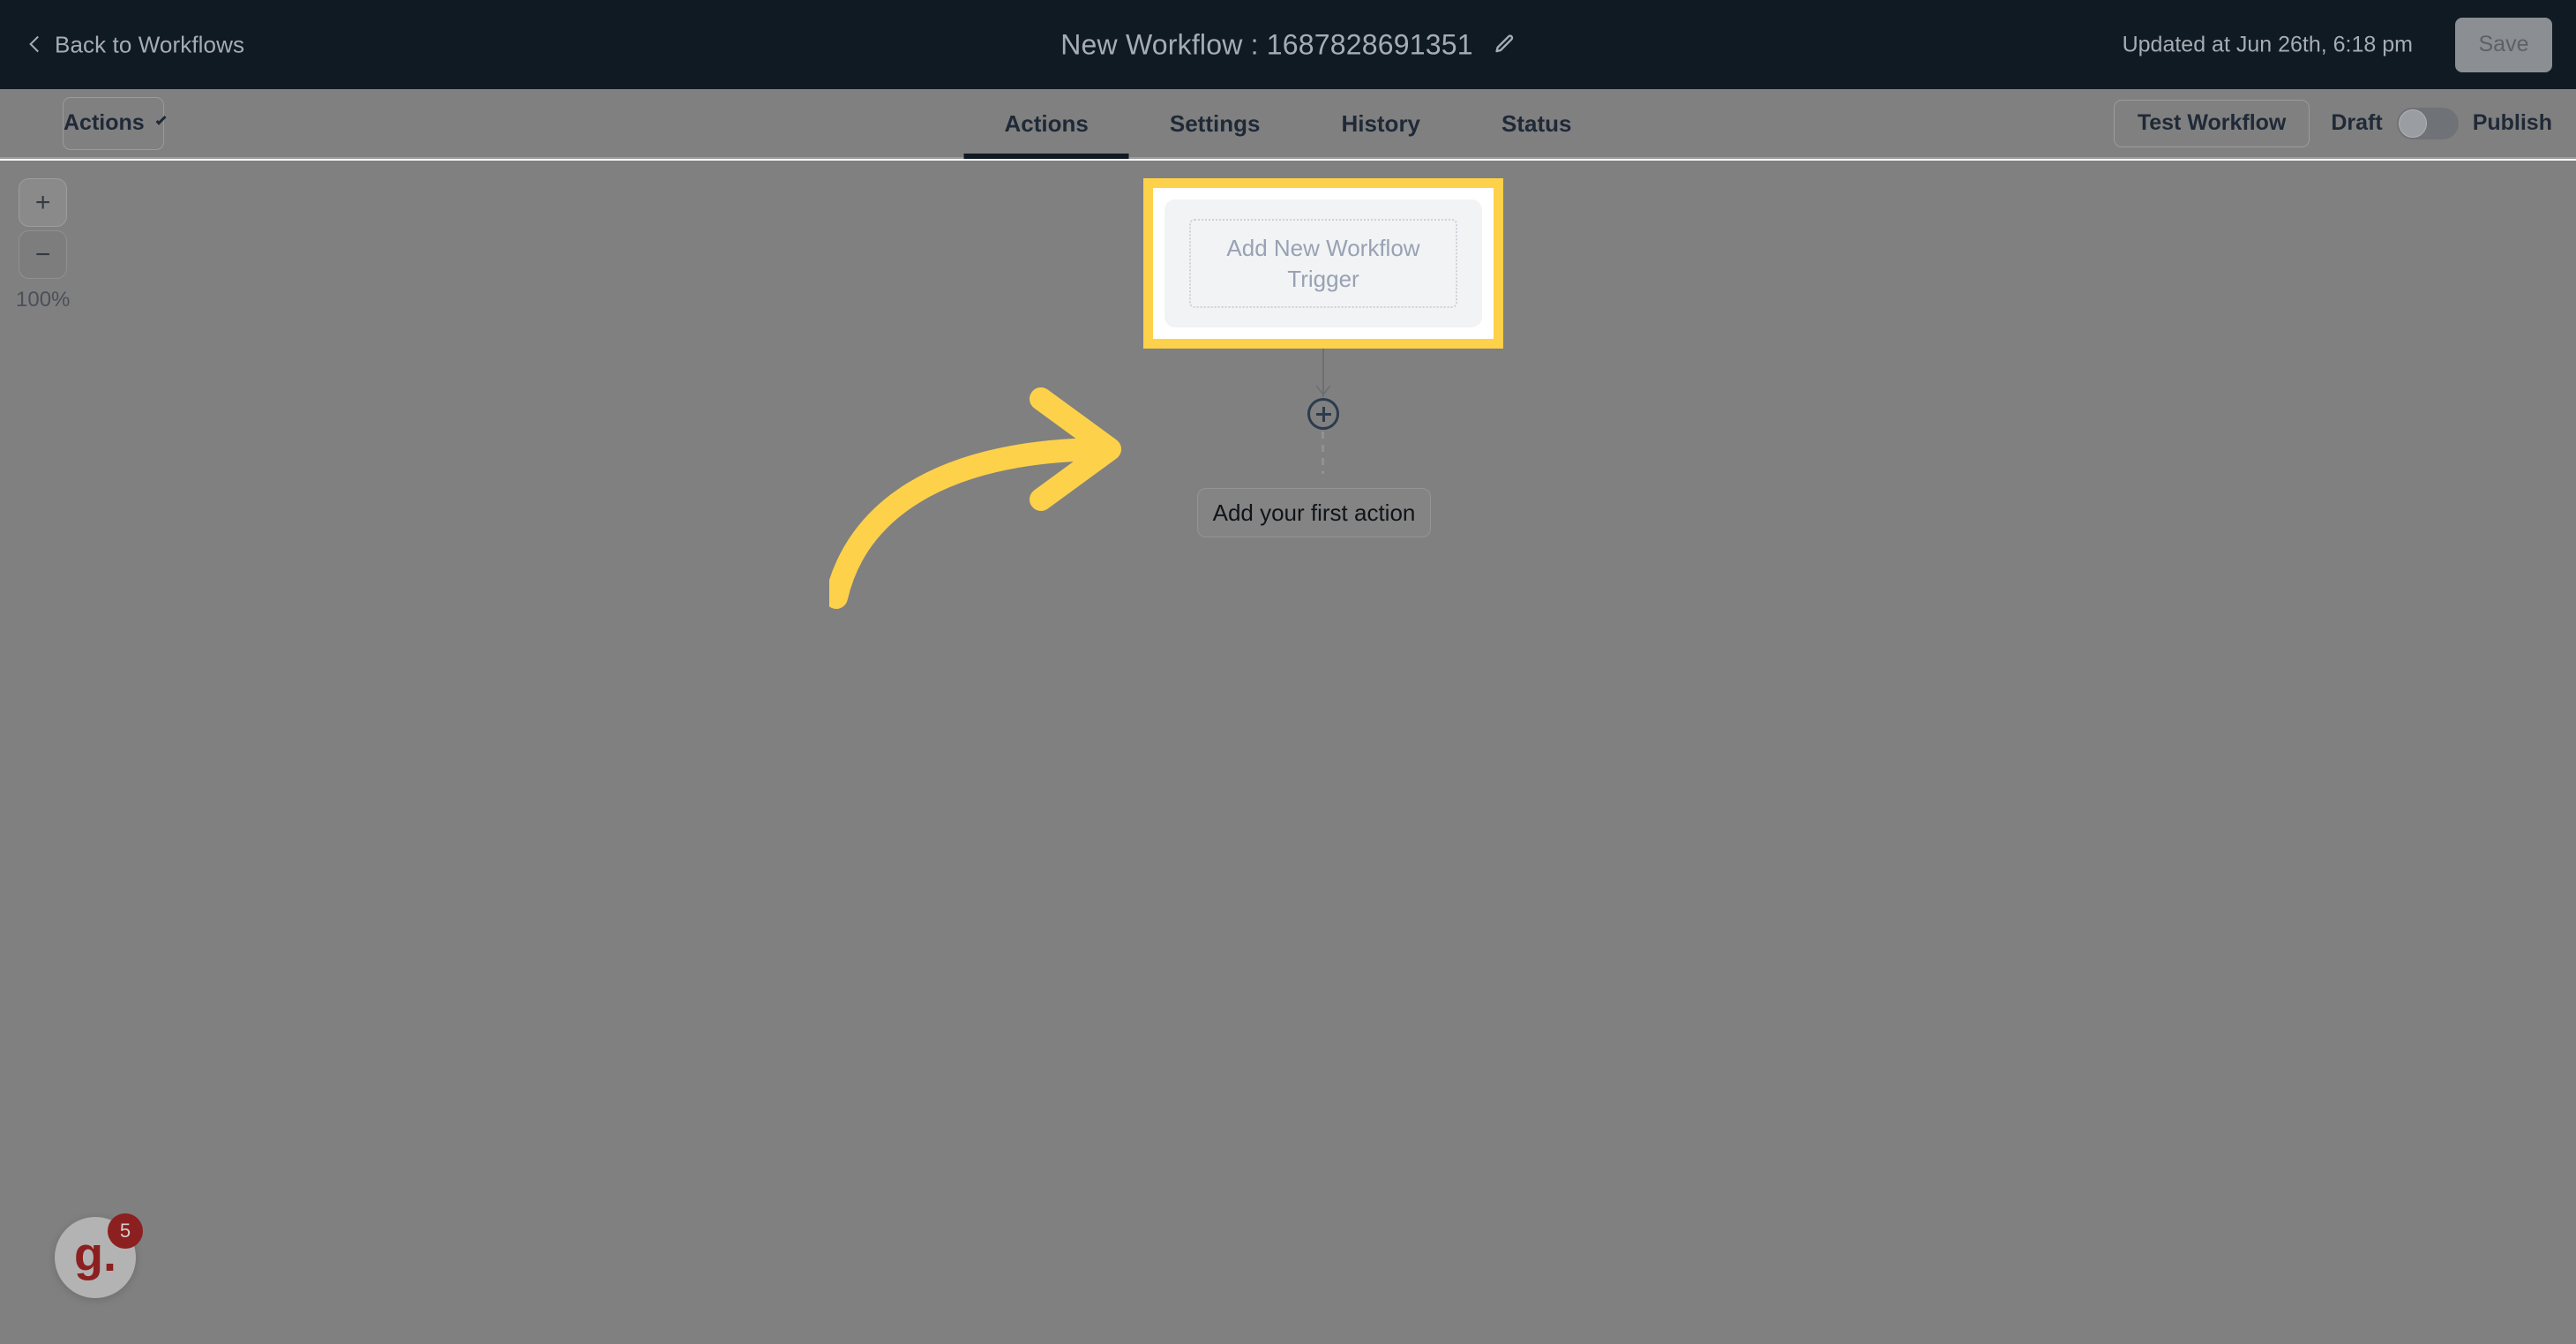 This screenshot has height=1344, width=2576. What do you see at coordinates (95, 1255) in the screenshot?
I see `brand-logo: g.` at bounding box center [95, 1255].